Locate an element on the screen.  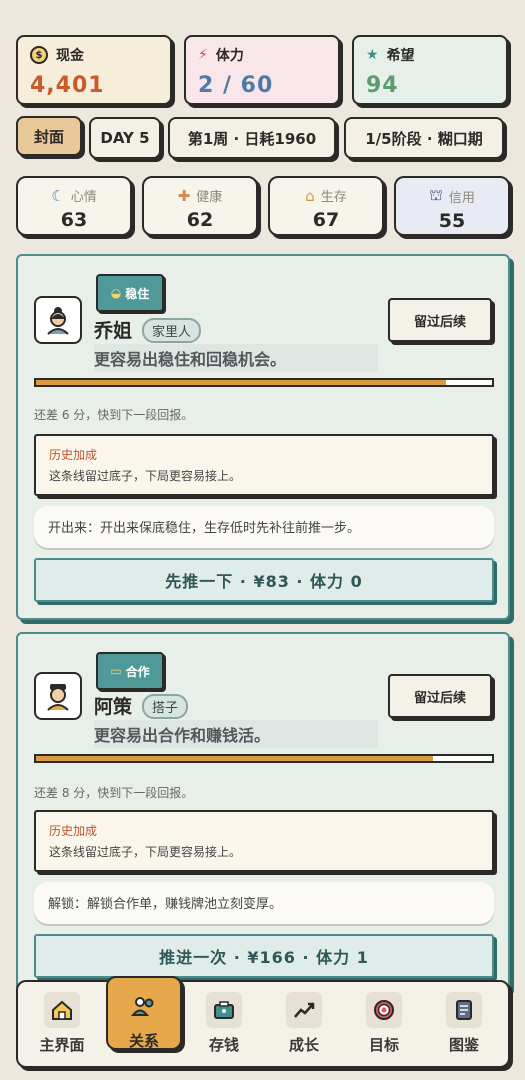
bandage-icon: ✚ is located at coordinates (184, 195).